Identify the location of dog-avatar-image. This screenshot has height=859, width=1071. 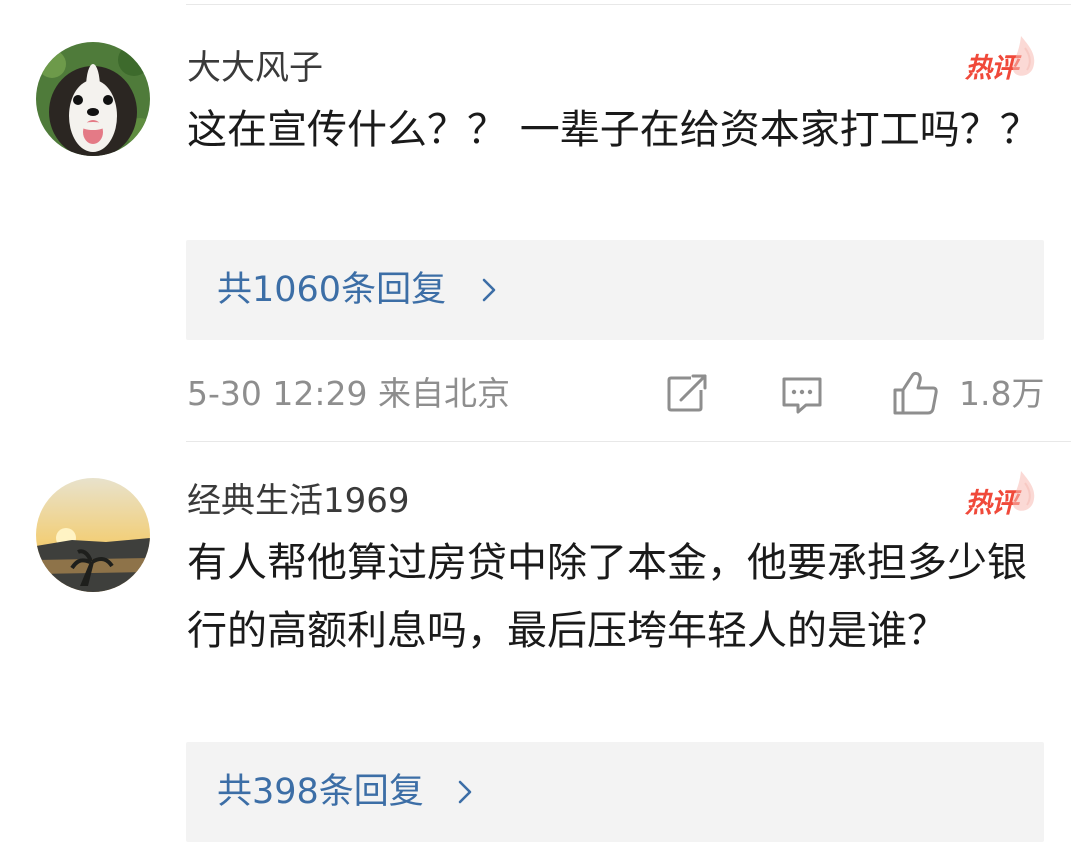
(93, 99).